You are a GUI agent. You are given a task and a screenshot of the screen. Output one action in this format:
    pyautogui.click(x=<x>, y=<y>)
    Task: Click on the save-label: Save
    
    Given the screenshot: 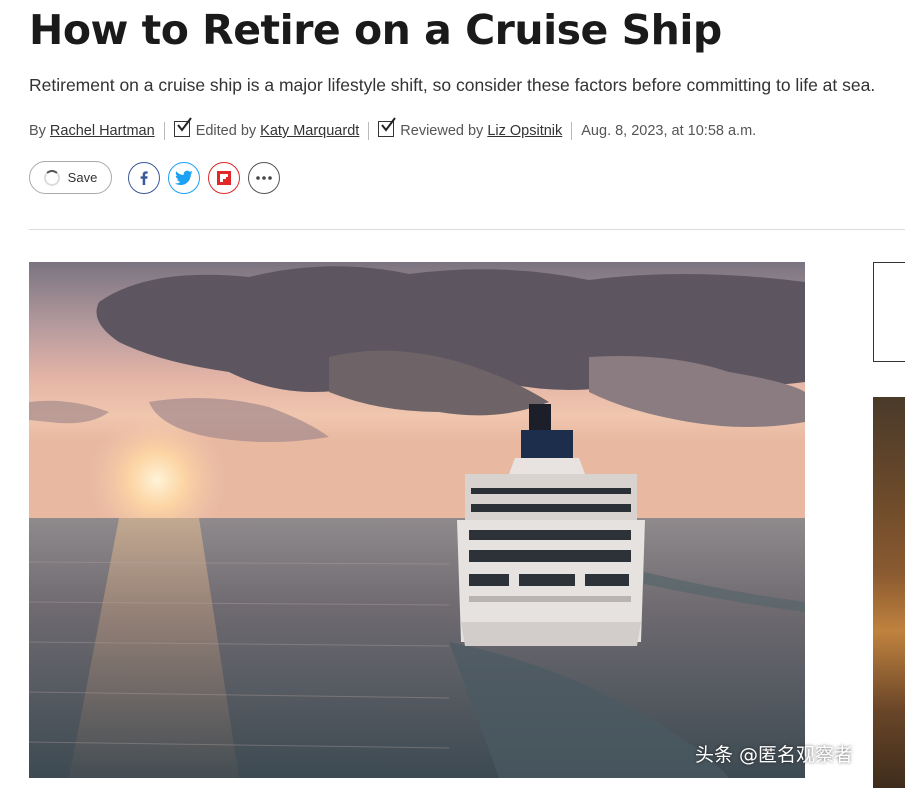 What is the action you would take?
    pyautogui.click(x=82, y=177)
    